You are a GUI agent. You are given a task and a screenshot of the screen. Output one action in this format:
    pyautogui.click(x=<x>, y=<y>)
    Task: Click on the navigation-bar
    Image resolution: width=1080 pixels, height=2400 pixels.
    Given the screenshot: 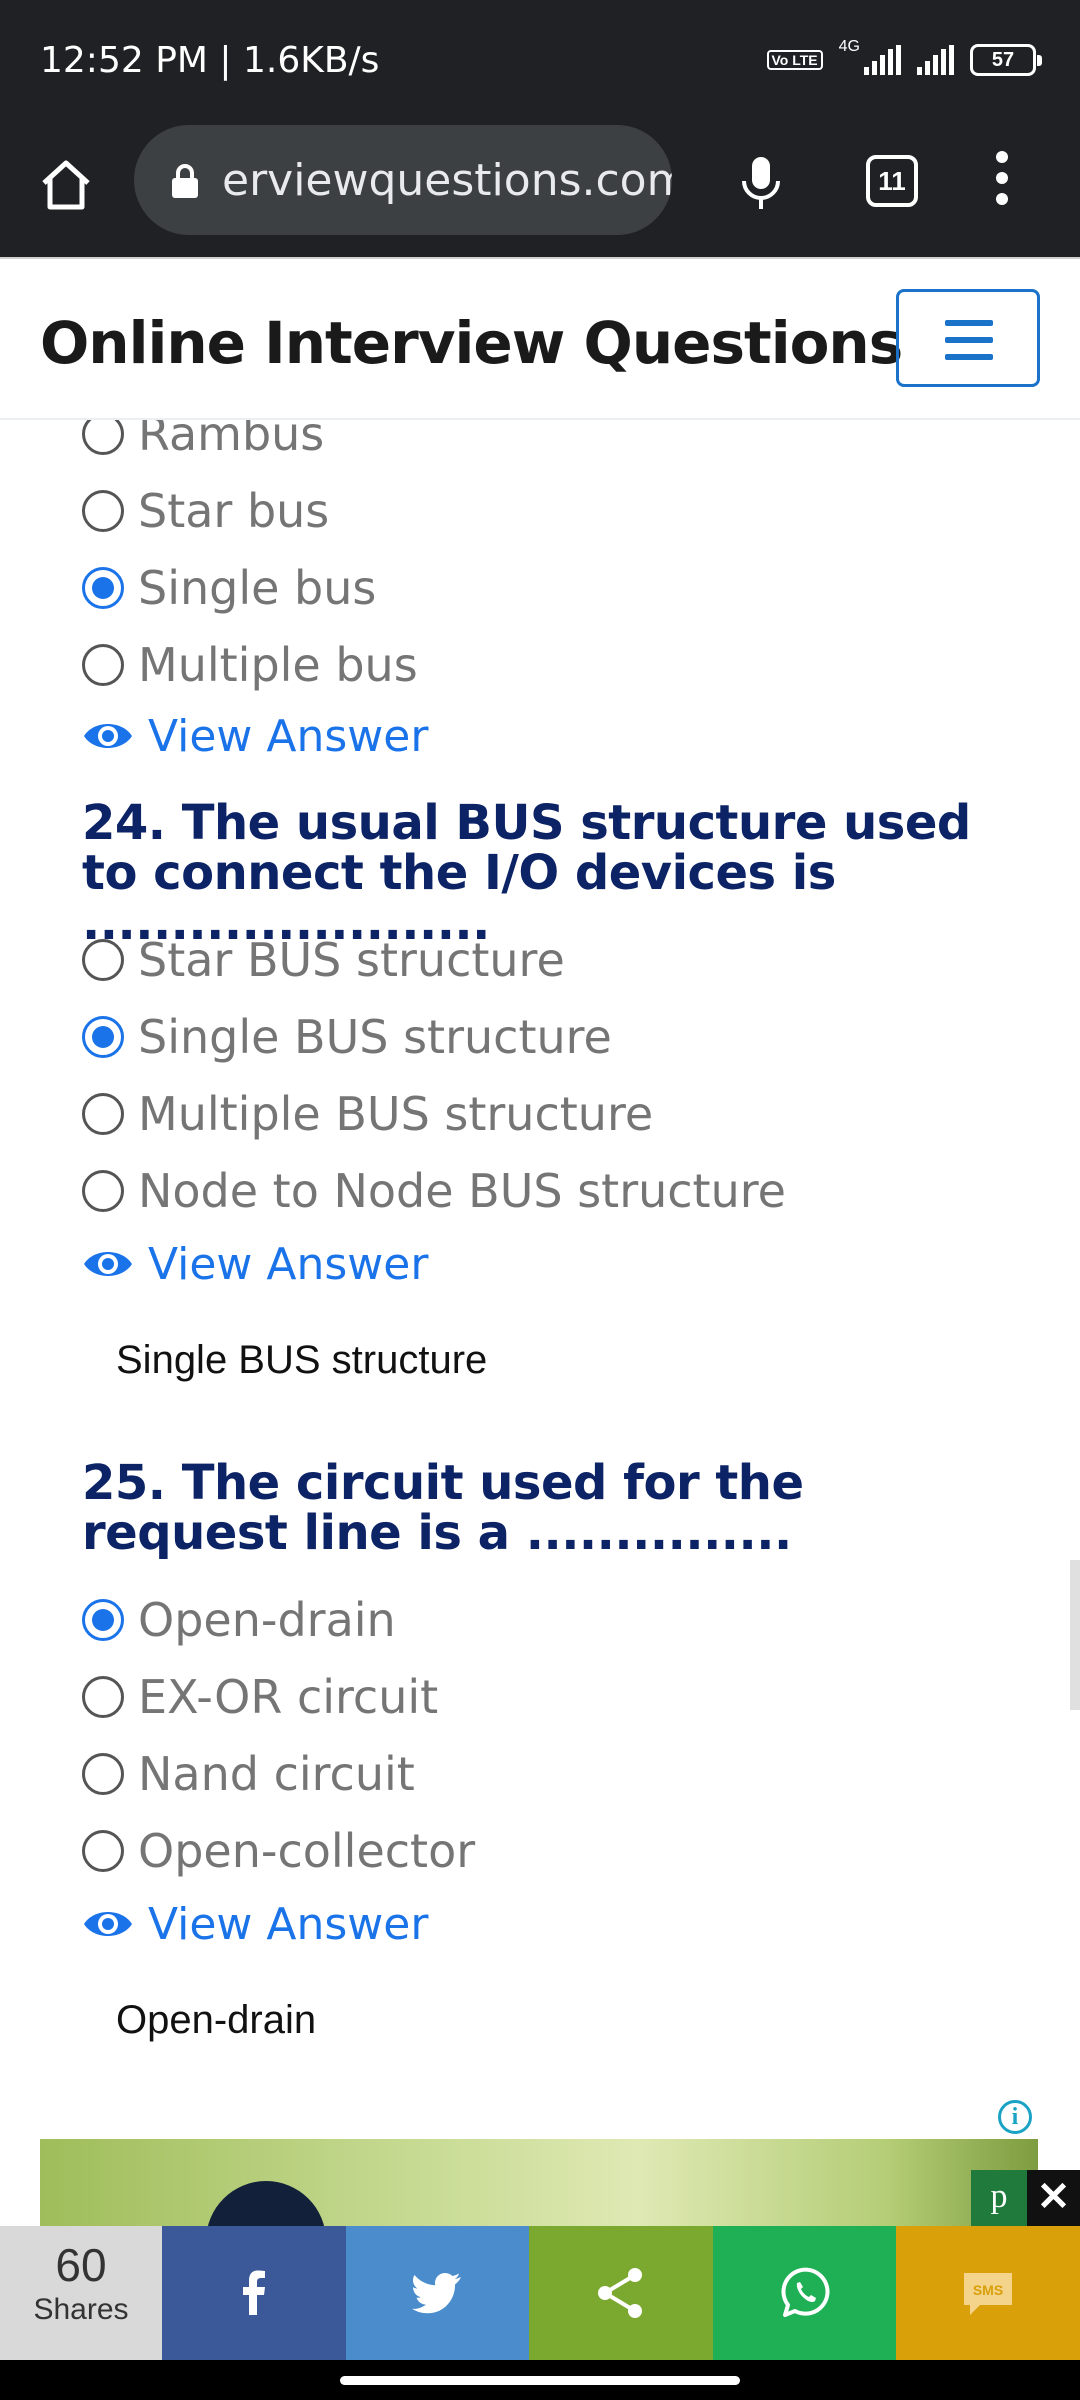 What is the action you would take?
    pyautogui.click(x=540, y=2380)
    